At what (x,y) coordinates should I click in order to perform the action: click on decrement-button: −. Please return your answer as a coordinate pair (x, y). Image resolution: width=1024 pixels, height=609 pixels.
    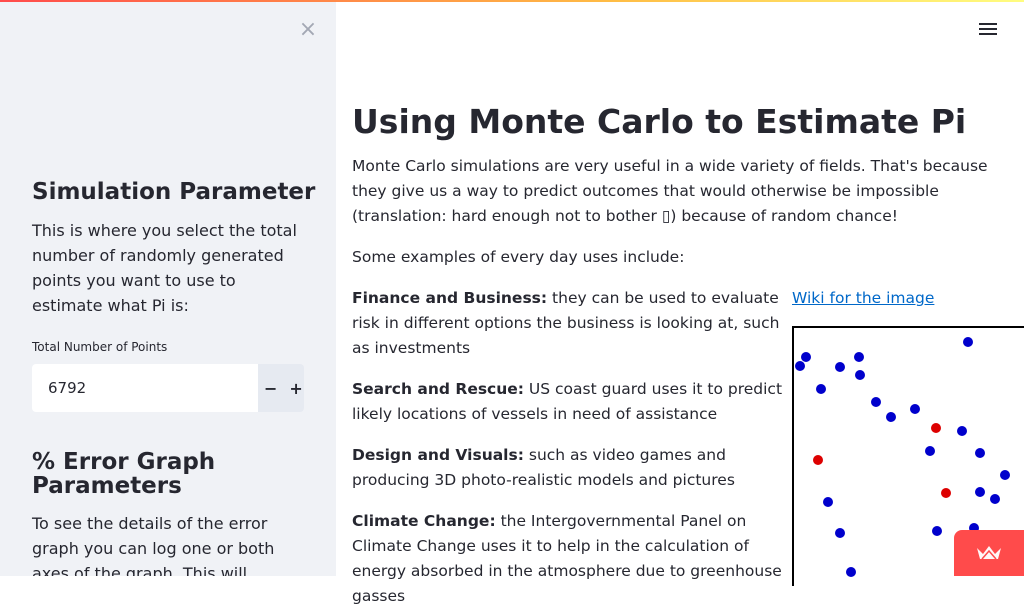
    Looking at the image, I should click on (271, 388).